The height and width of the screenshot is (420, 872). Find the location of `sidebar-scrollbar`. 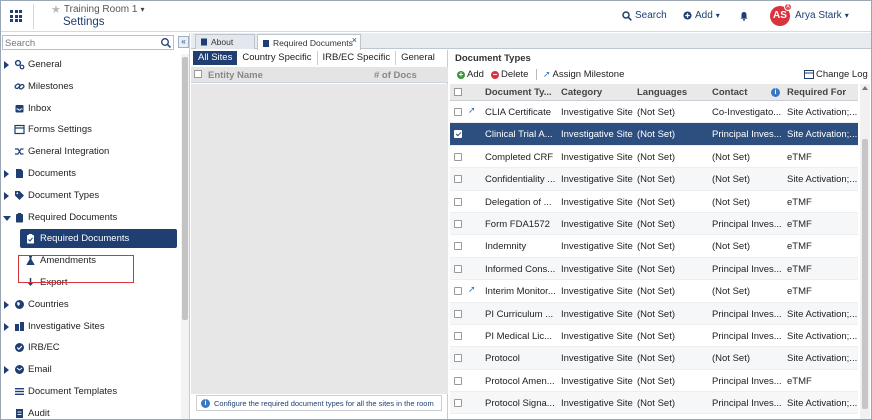

sidebar-scrollbar is located at coordinates (185, 236).